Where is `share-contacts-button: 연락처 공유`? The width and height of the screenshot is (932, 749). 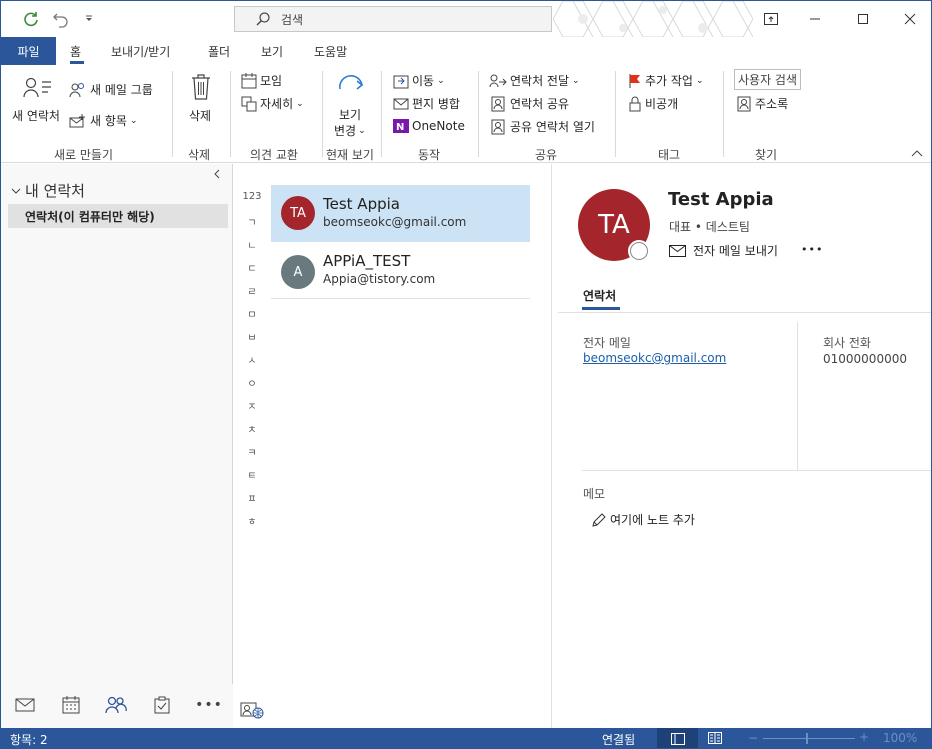 share-contacts-button: 연락처 공유 is located at coordinates (530, 103).